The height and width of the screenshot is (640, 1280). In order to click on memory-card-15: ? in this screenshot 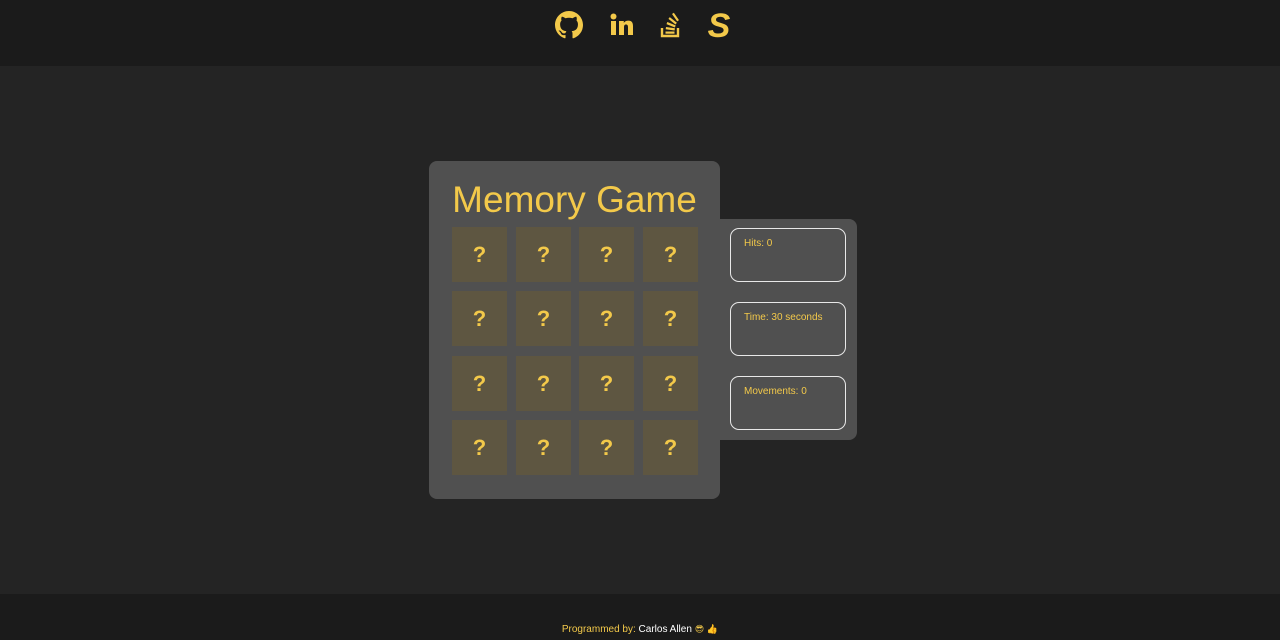, I will do `click(606, 447)`.